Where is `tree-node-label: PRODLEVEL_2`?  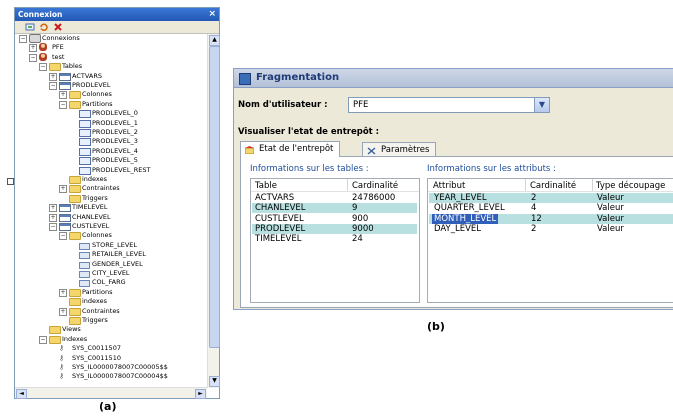 tree-node-label: PRODLEVEL_2 is located at coordinates (115, 132).